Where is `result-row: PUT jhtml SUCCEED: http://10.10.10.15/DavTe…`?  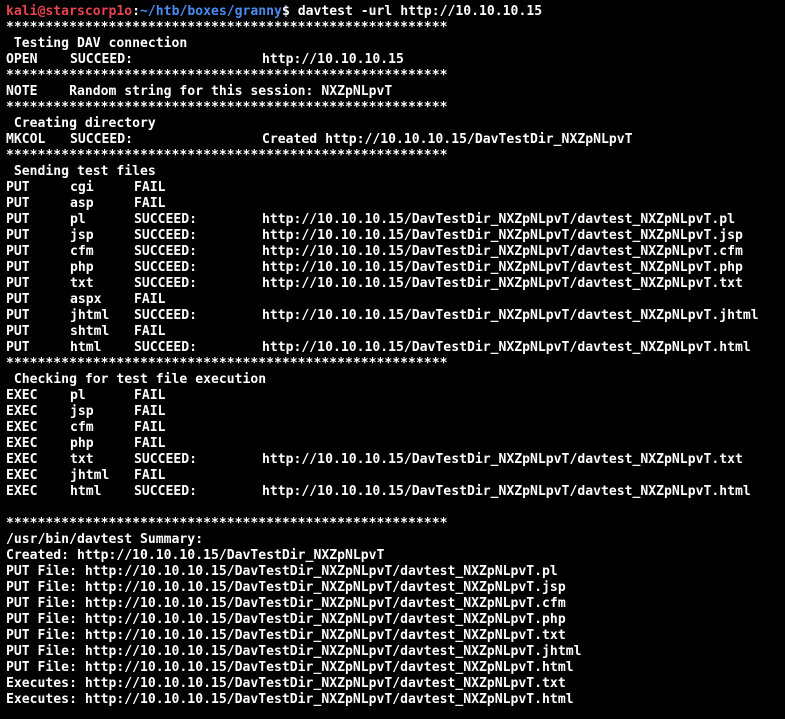
result-row: PUT jhtml SUCCEED: http://10.10.10.15/DavTe… is located at coordinates (395, 316).